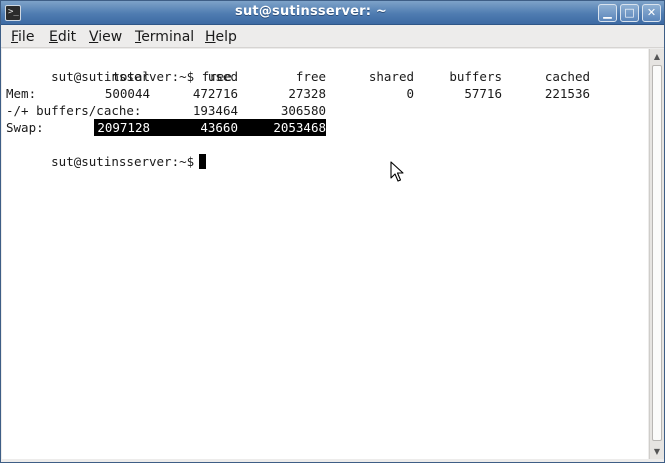 This screenshot has width=665, height=463. I want to click on prompt: sut@sutinsserver:~$, so click(123, 161).